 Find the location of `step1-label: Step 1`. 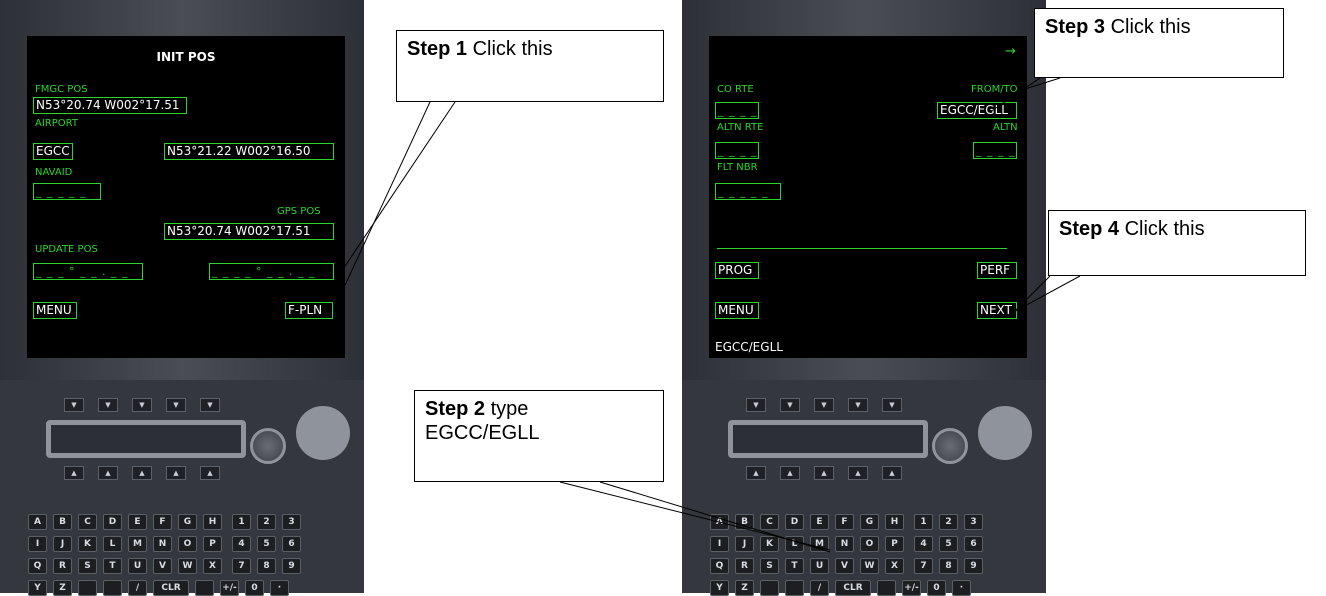

step1-label: Step 1 is located at coordinates (437, 49).